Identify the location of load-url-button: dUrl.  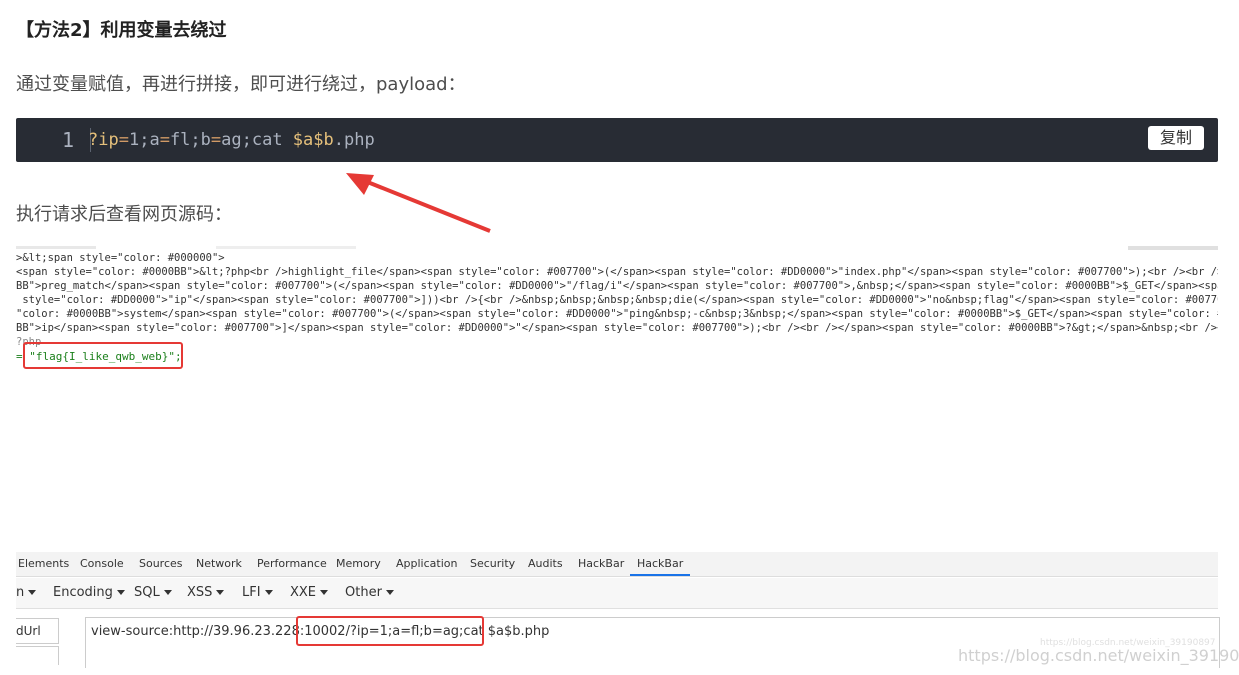
(37, 631).